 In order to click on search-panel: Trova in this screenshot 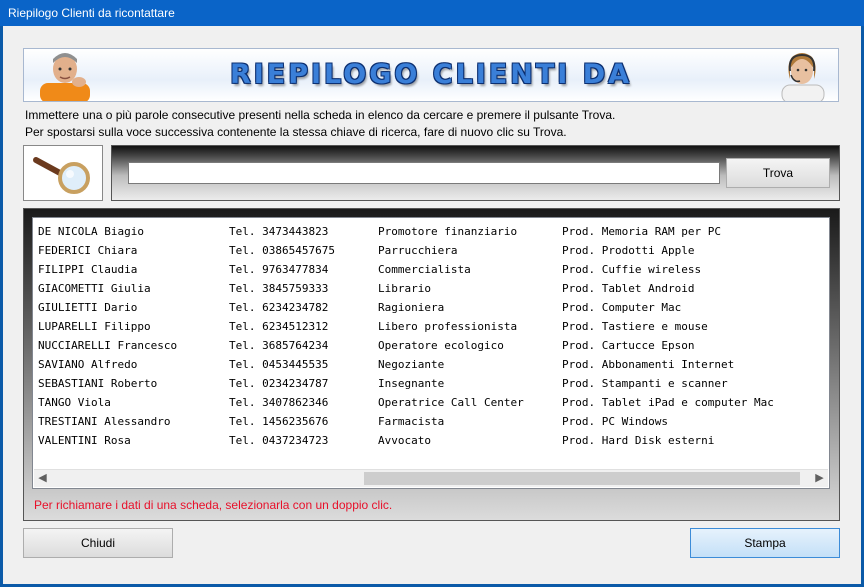, I will do `click(475, 173)`.